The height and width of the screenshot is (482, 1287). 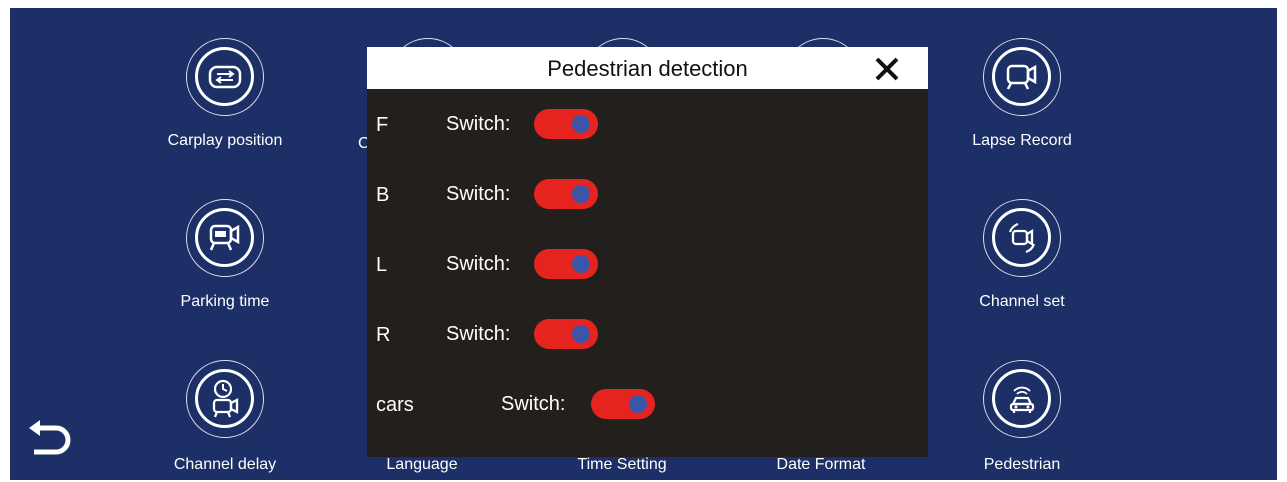 I want to click on channel-row-l: L Switch:, so click(x=647, y=266).